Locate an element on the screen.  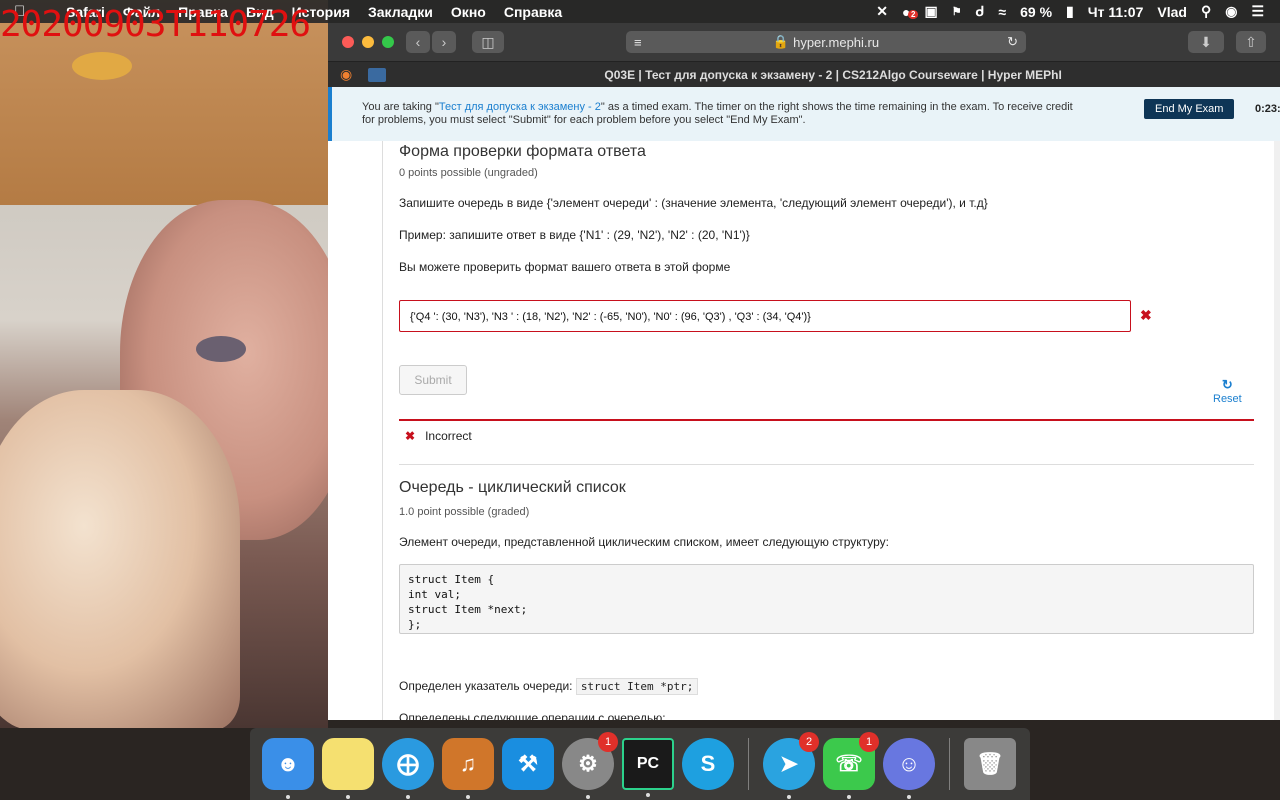
webcam-hand is located at coordinates (120, 559).